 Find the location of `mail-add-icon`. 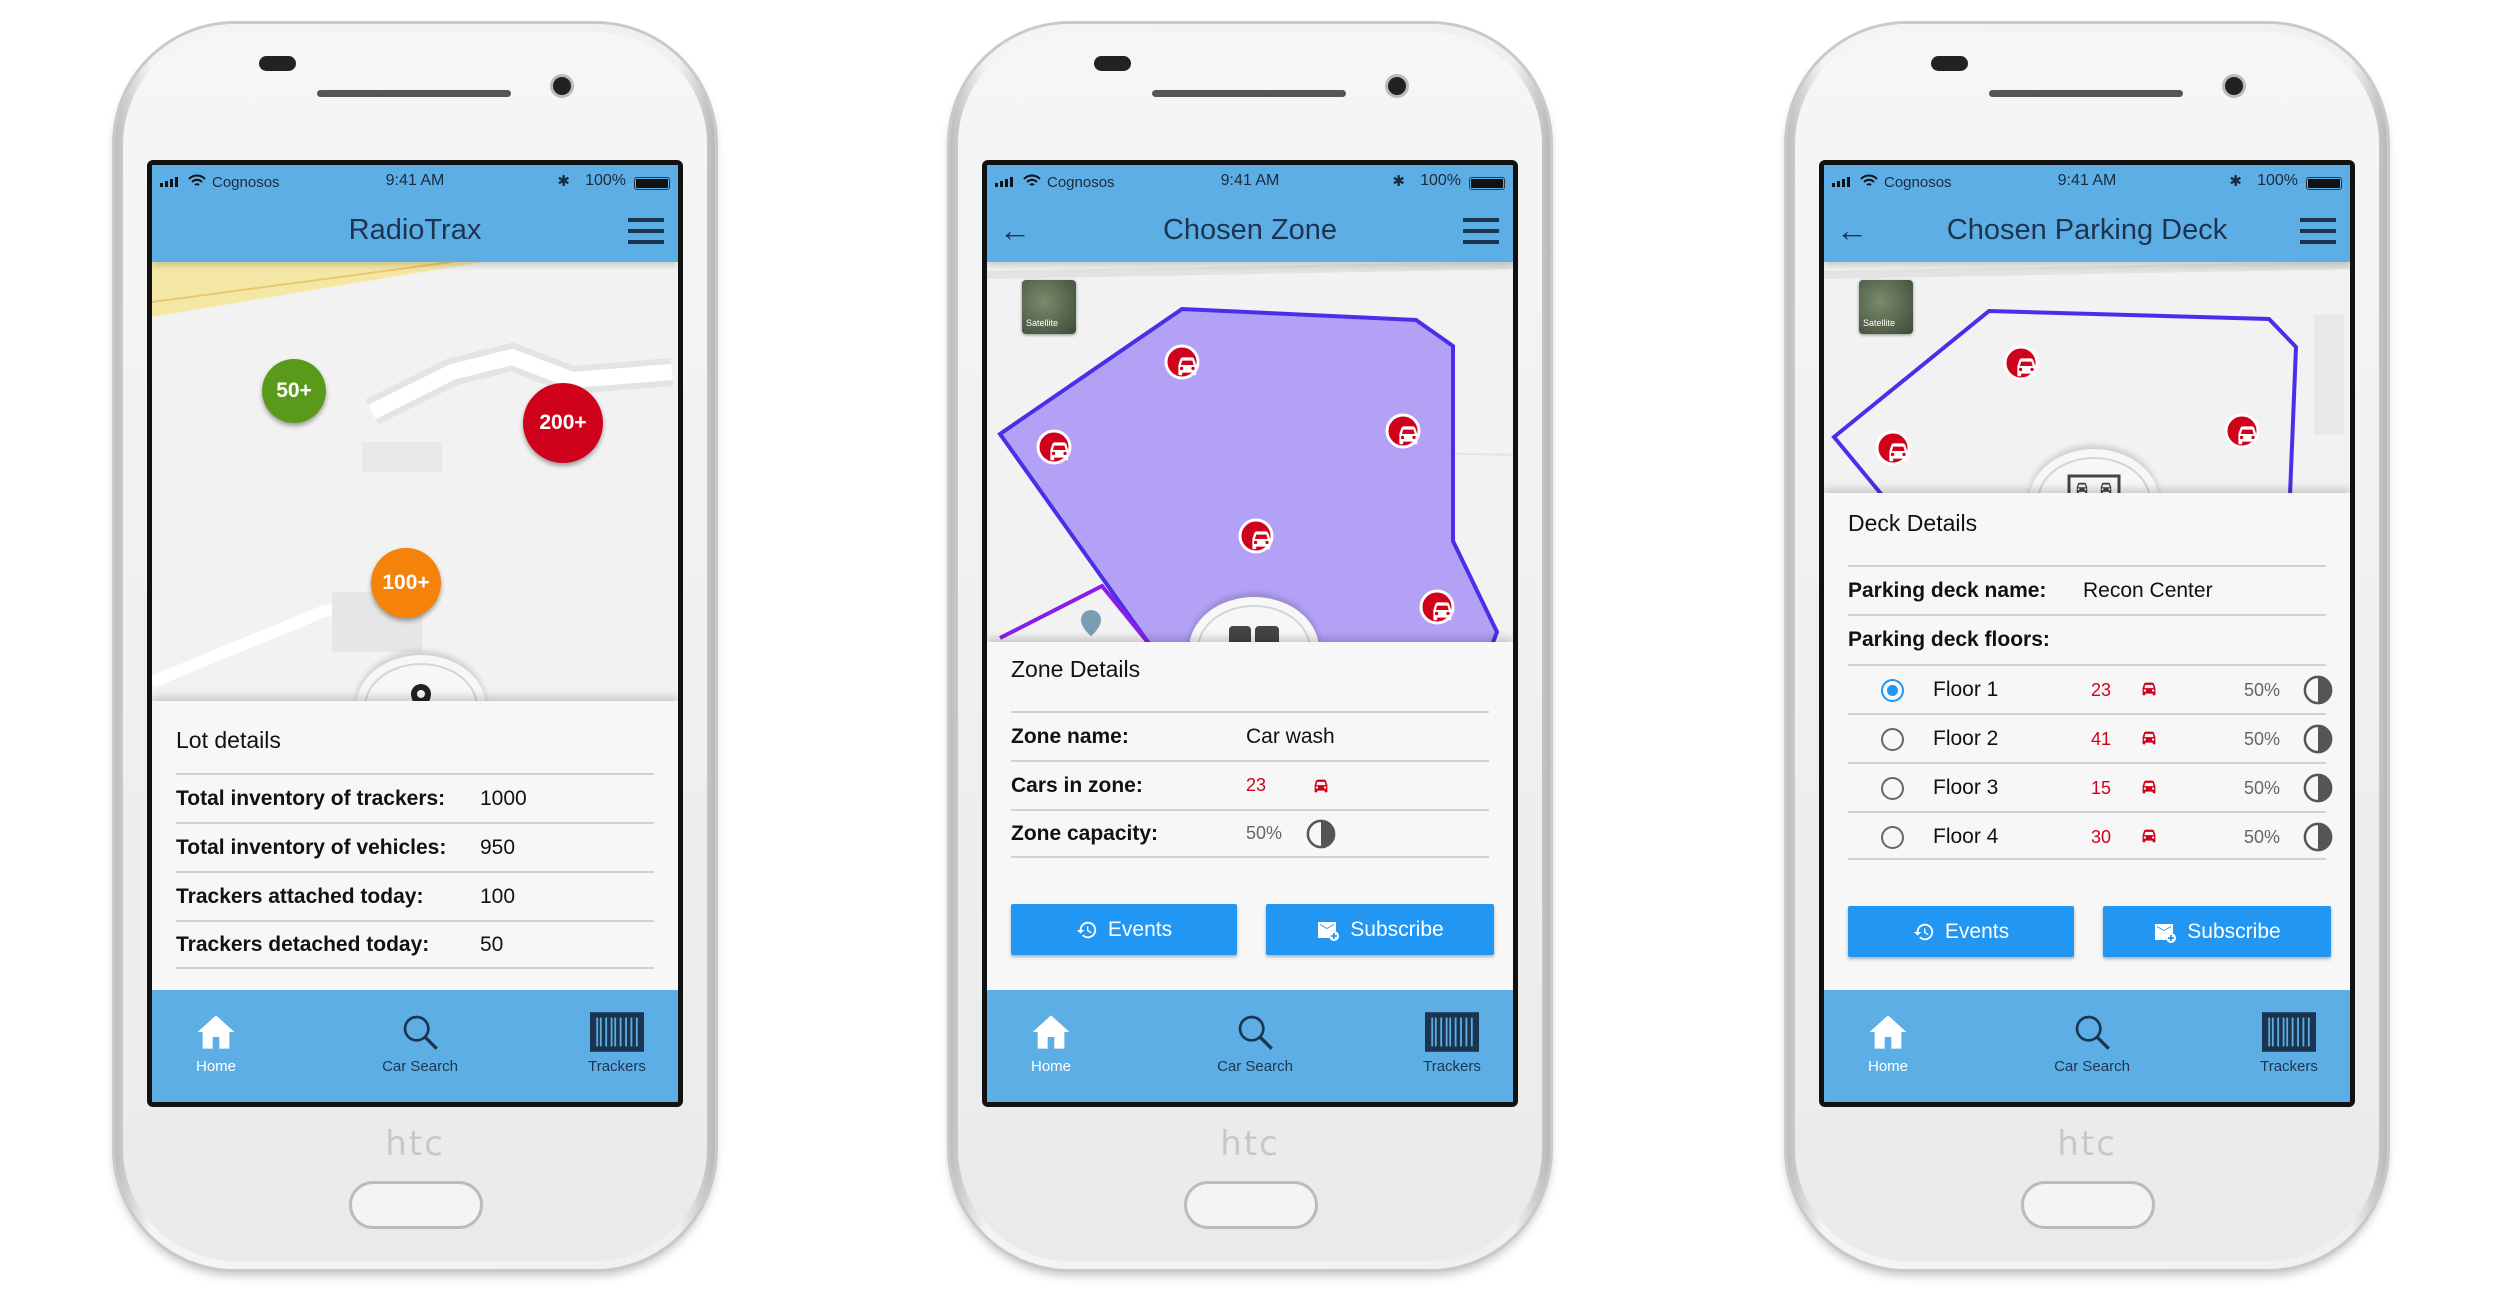

mail-add-icon is located at coordinates (1328, 930).